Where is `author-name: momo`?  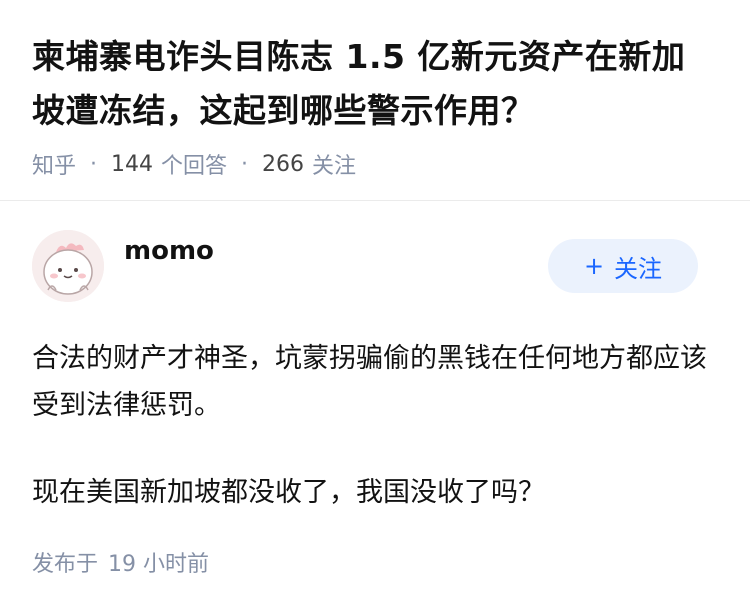 author-name: momo is located at coordinates (169, 251).